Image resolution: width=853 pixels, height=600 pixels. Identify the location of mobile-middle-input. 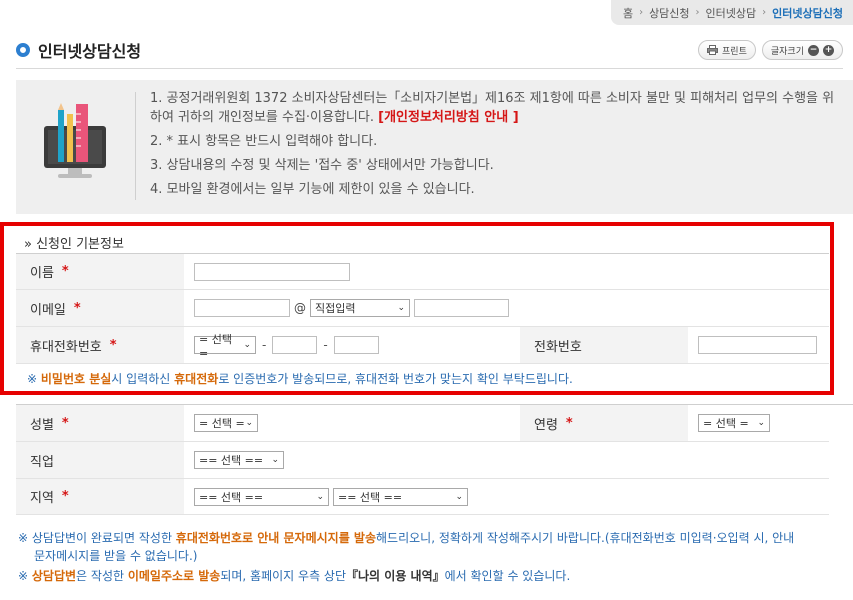
(295, 345).